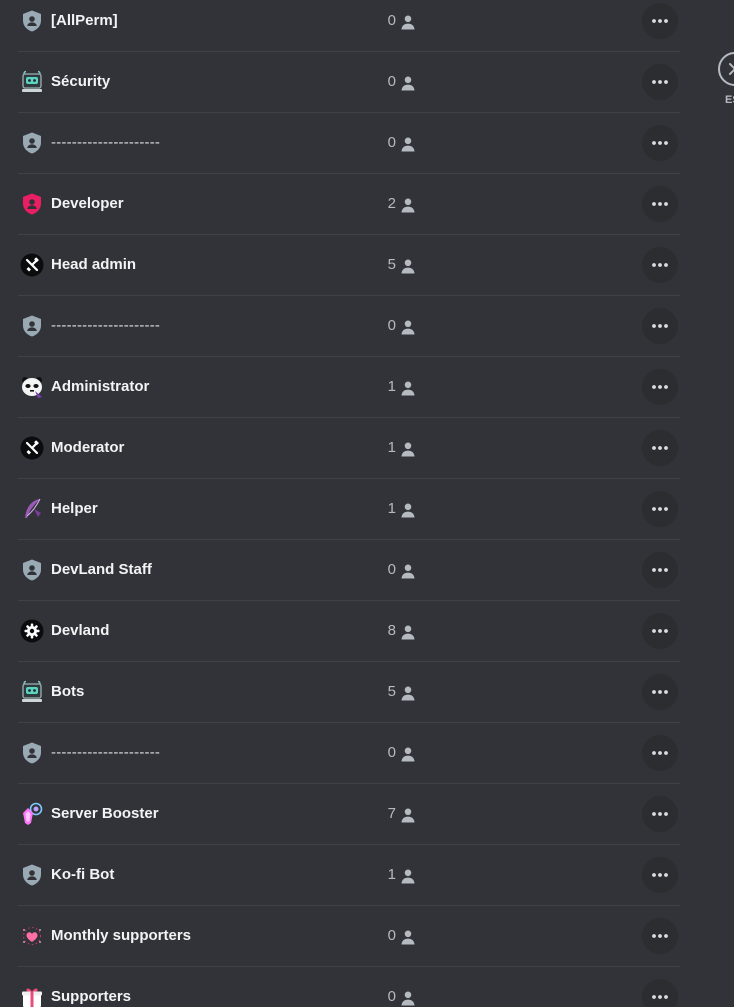 The width and height of the screenshot is (734, 1007). What do you see at coordinates (105, 813) in the screenshot?
I see `role-name: Server Booster` at bounding box center [105, 813].